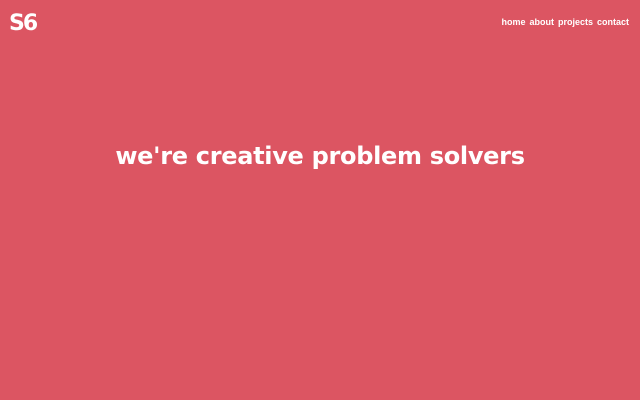 The height and width of the screenshot is (400, 640). I want to click on nav-link-home: home, so click(513, 22).